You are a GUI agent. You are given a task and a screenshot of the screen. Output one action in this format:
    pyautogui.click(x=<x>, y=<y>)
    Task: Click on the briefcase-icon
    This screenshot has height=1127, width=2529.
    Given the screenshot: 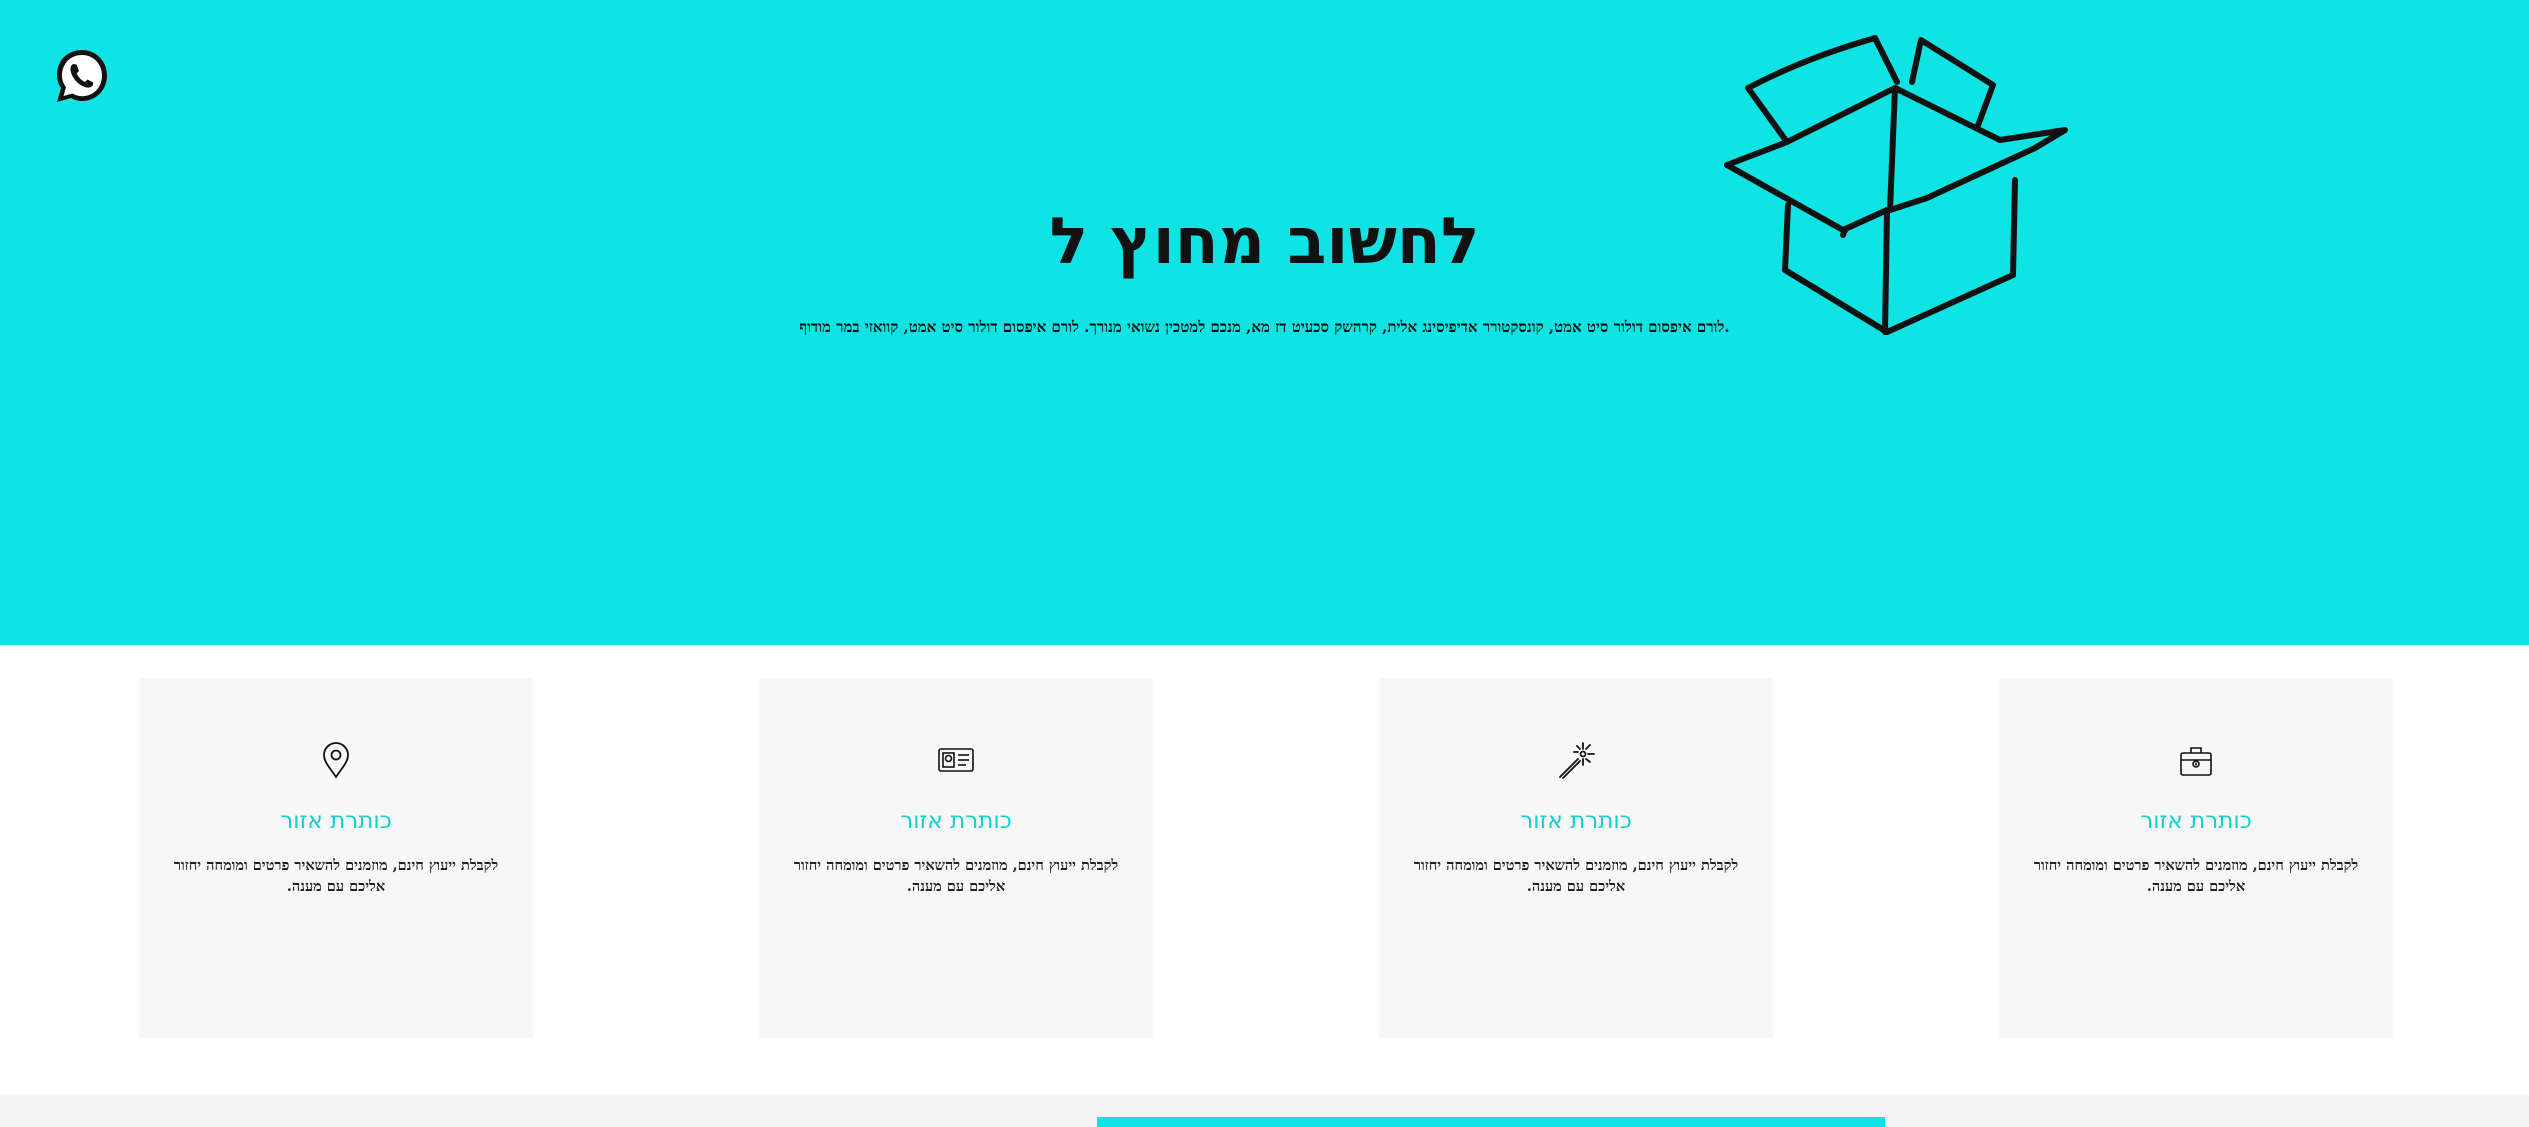 What is the action you would take?
    pyautogui.click(x=2196, y=761)
    